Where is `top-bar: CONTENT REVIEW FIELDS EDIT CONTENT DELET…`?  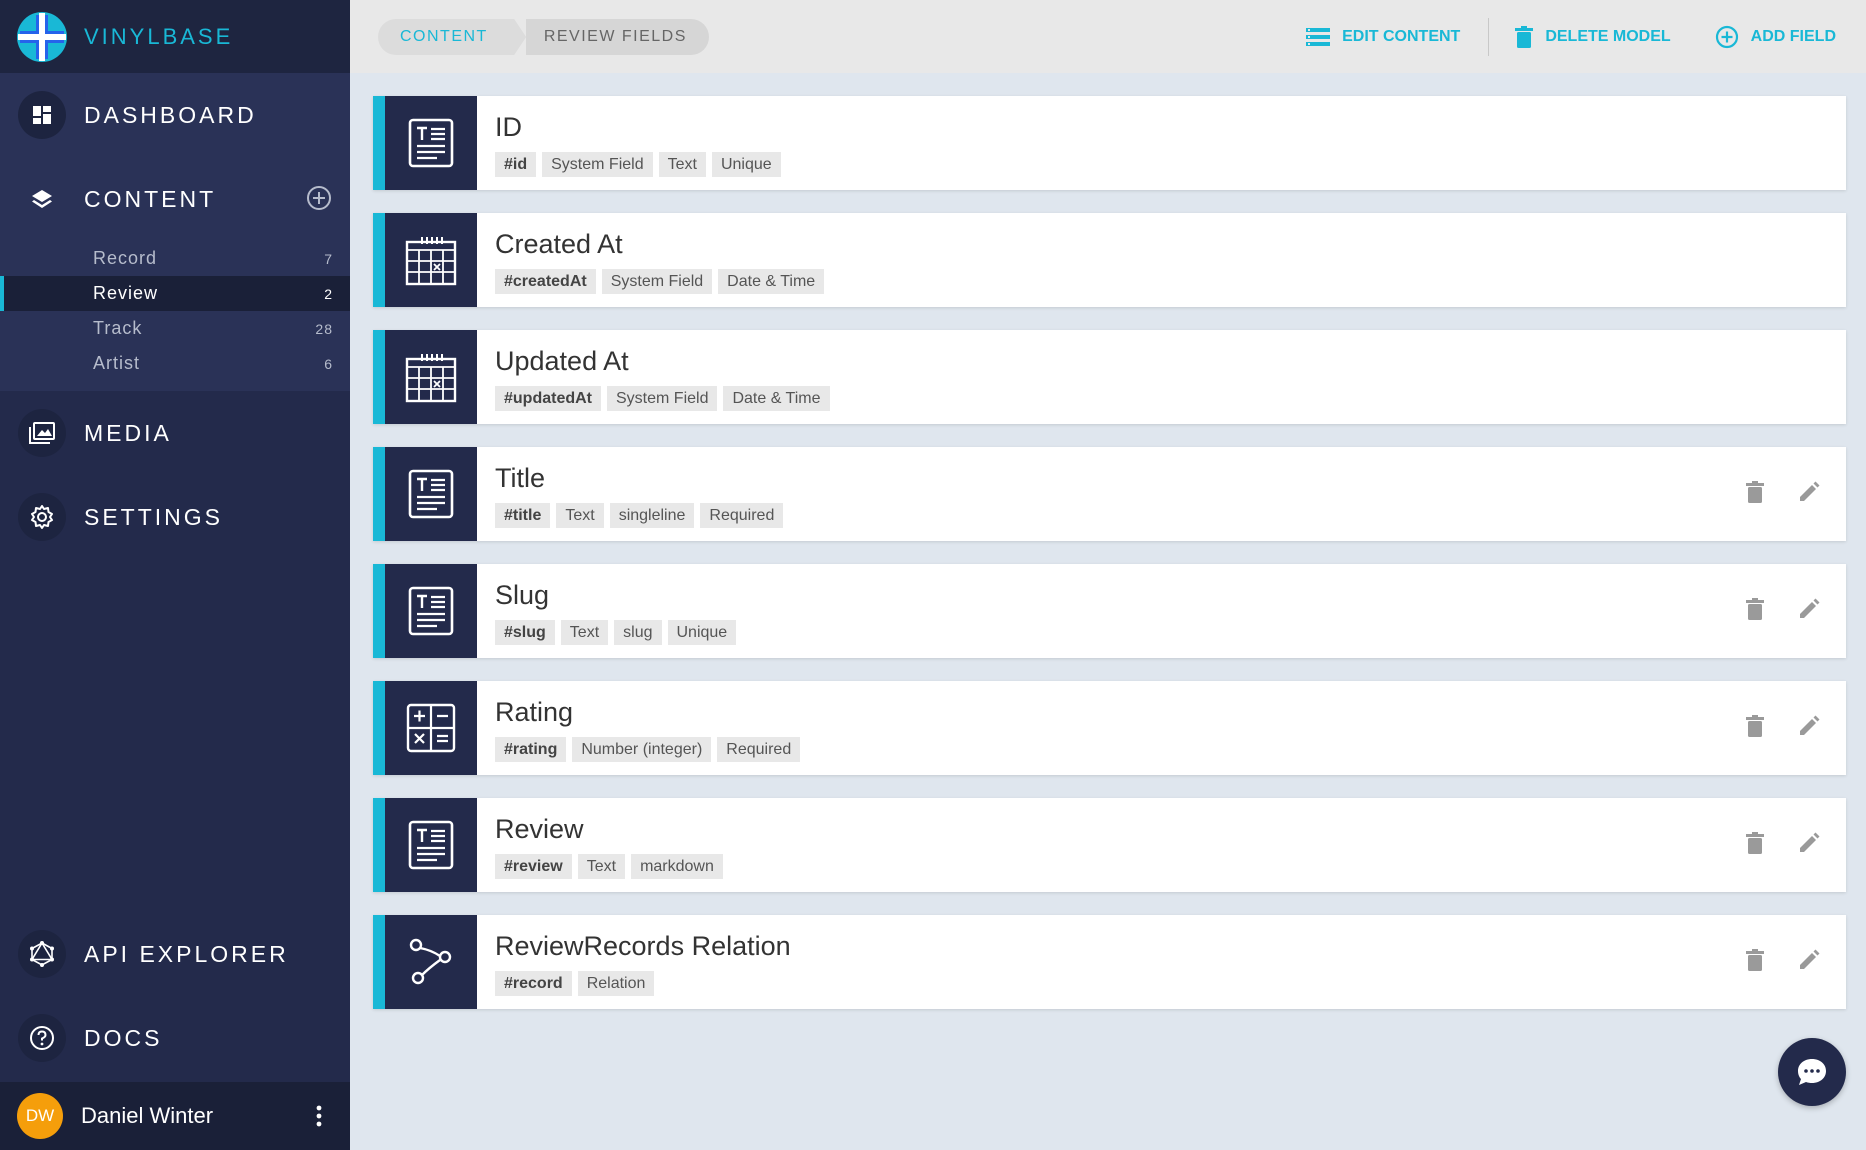
top-bar: CONTENT REVIEW FIELDS EDIT CONTENT DELET… is located at coordinates (1108, 36).